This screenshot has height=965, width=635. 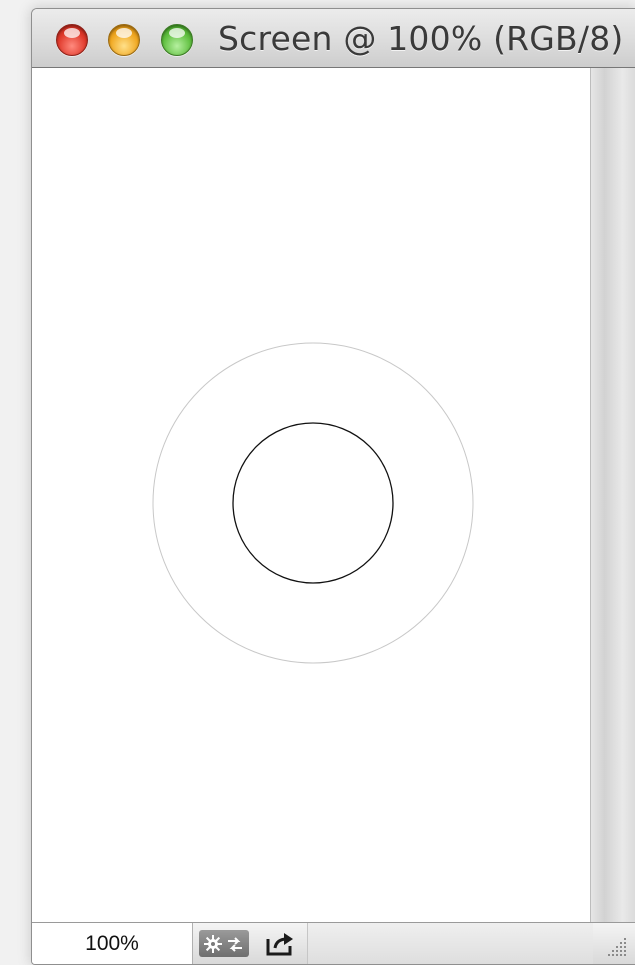 What do you see at coordinates (421, 38) in the screenshot?
I see `window-title: Screen @ 100% (RGB/8)` at bounding box center [421, 38].